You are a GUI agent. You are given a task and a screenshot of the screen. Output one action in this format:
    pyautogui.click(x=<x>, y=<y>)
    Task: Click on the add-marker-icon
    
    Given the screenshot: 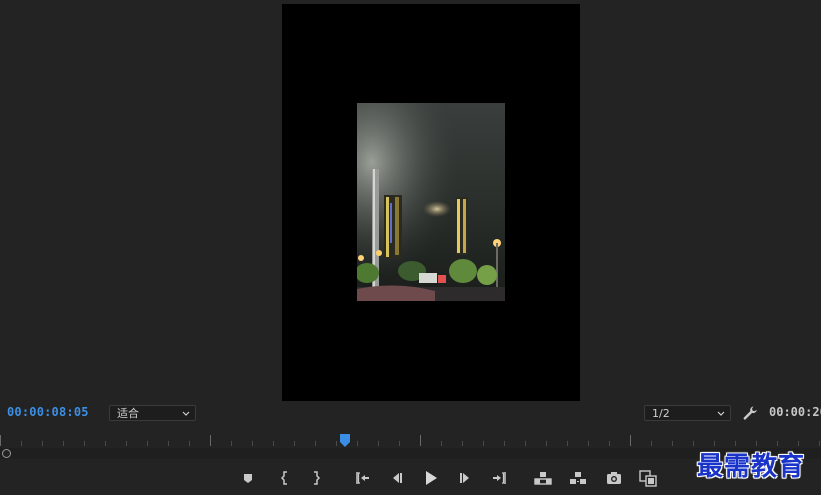 What is the action you would take?
    pyautogui.click(x=248, y=478)
    